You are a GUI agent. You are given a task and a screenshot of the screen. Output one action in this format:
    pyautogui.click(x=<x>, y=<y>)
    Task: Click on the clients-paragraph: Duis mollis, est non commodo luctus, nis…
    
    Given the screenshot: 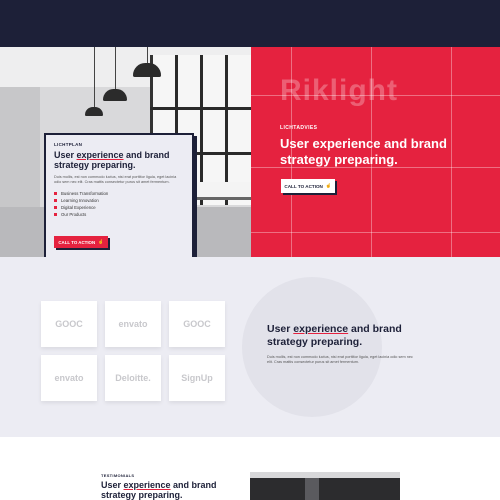 What is the action you would take?
    pyautogui.click(x=340, y=360)
    